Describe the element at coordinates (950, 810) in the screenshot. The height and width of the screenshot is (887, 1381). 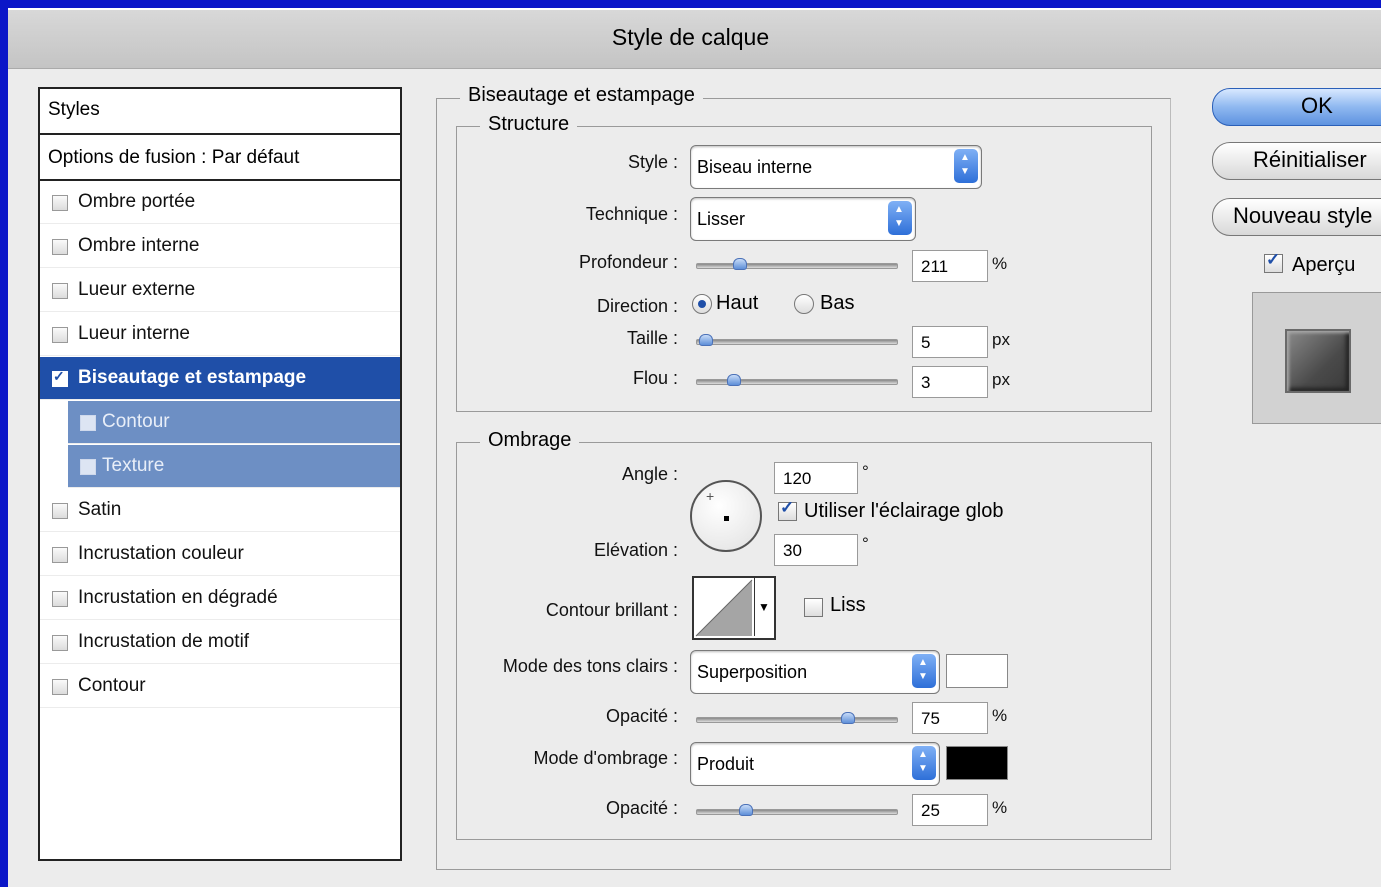
I see `shadow-opacity-input: 25` at that location.